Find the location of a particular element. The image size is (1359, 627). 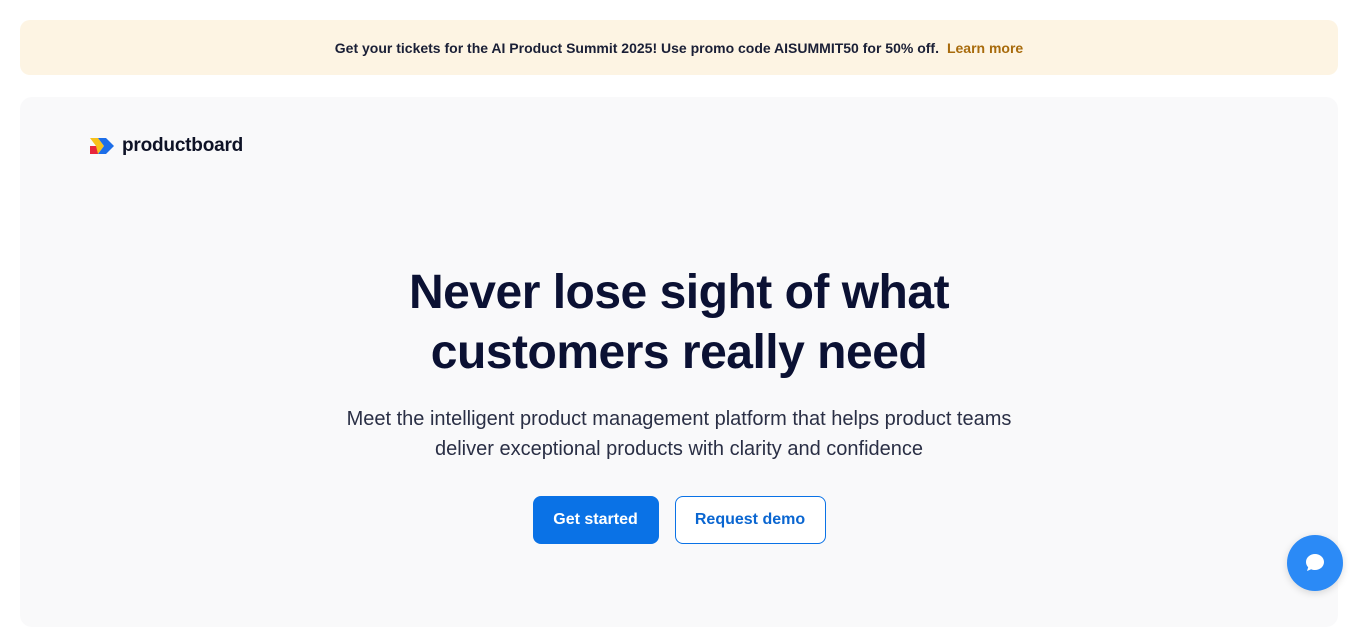

cta-row: Get started Request demo is located at coordinates (679, 520).